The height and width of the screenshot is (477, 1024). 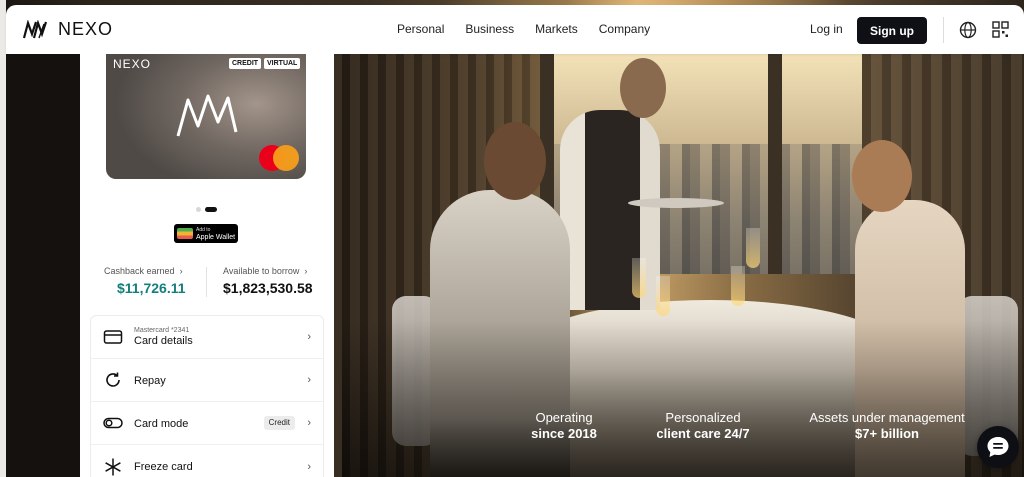 I want to click on wallet-icon, so click(x=185, y=233).